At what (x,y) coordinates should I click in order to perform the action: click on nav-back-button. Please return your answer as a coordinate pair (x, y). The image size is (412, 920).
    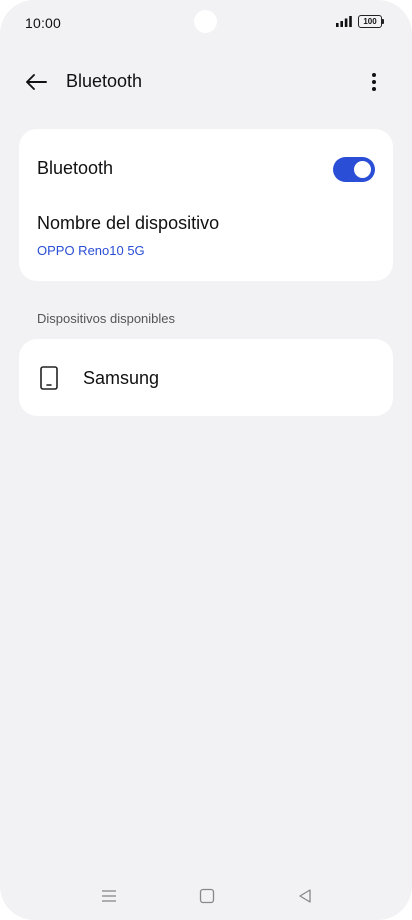
    Looking at the image, I should click on (305, 896).